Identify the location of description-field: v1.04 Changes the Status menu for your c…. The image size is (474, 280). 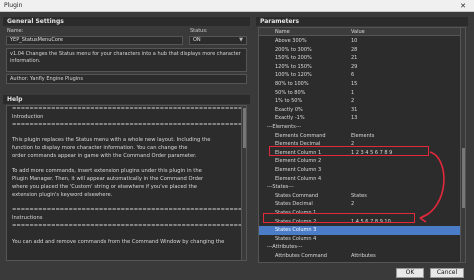
(126, 60).